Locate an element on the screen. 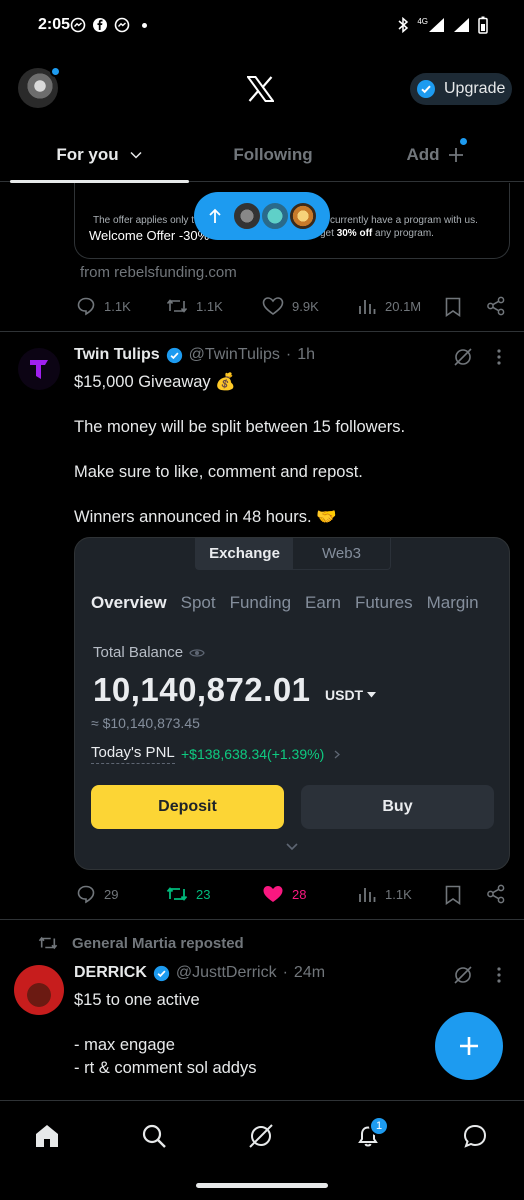 The width and height of the screenshot is (524, 1200). source-link: from rebelsfunding.com is located at coordinates (158, 272).